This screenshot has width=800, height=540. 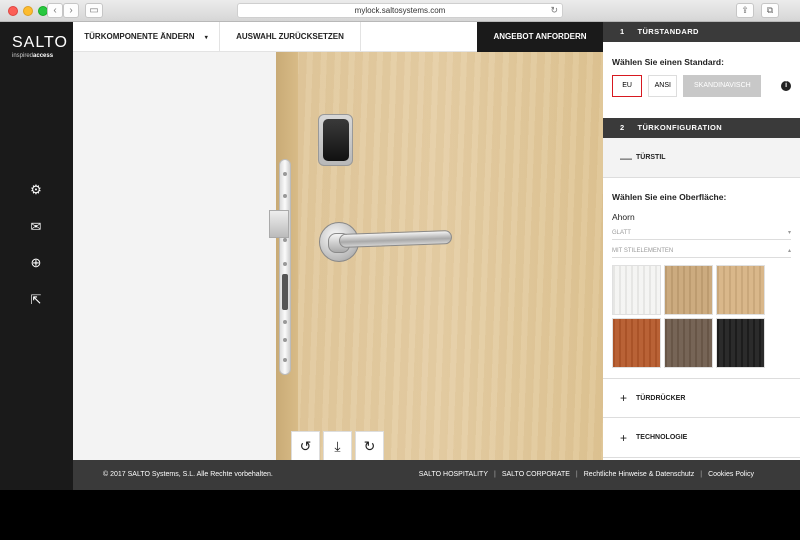 I want to click on accordion-technologie-label: TECHNOLOGIE, so click(x=662, y=437).